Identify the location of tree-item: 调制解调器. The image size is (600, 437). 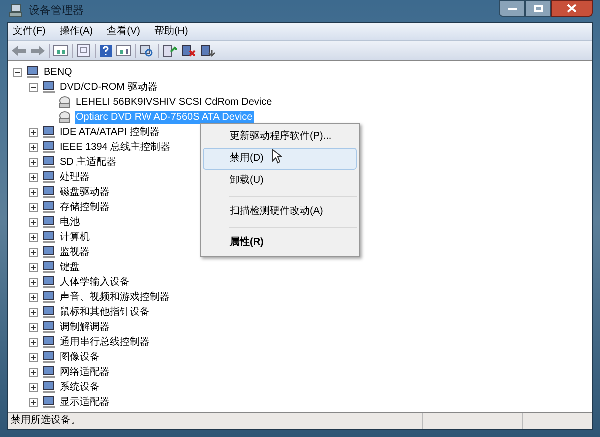
(85, 327).